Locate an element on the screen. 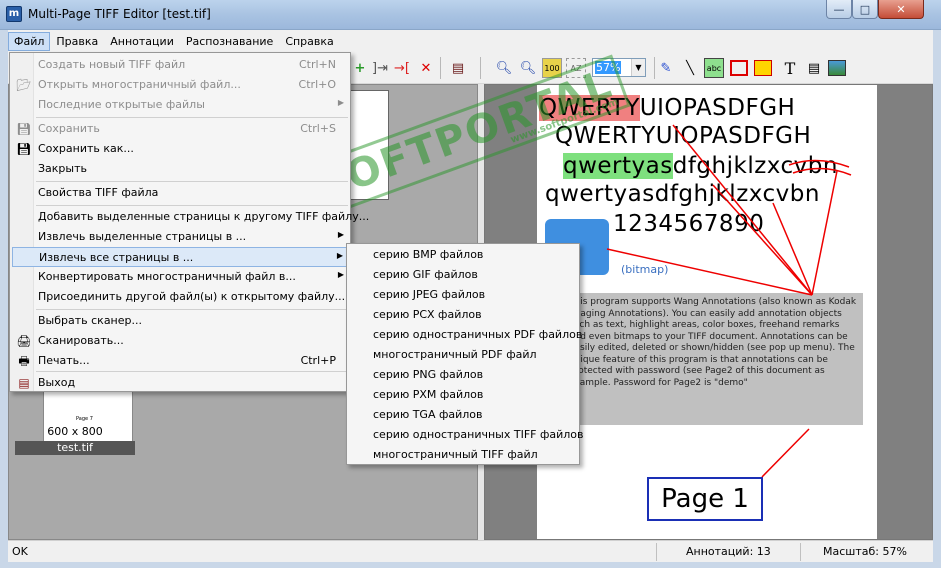 The height and width of the screenshot is (568, 941). delete-icon: ✕ is located at coordinates (426, 68).